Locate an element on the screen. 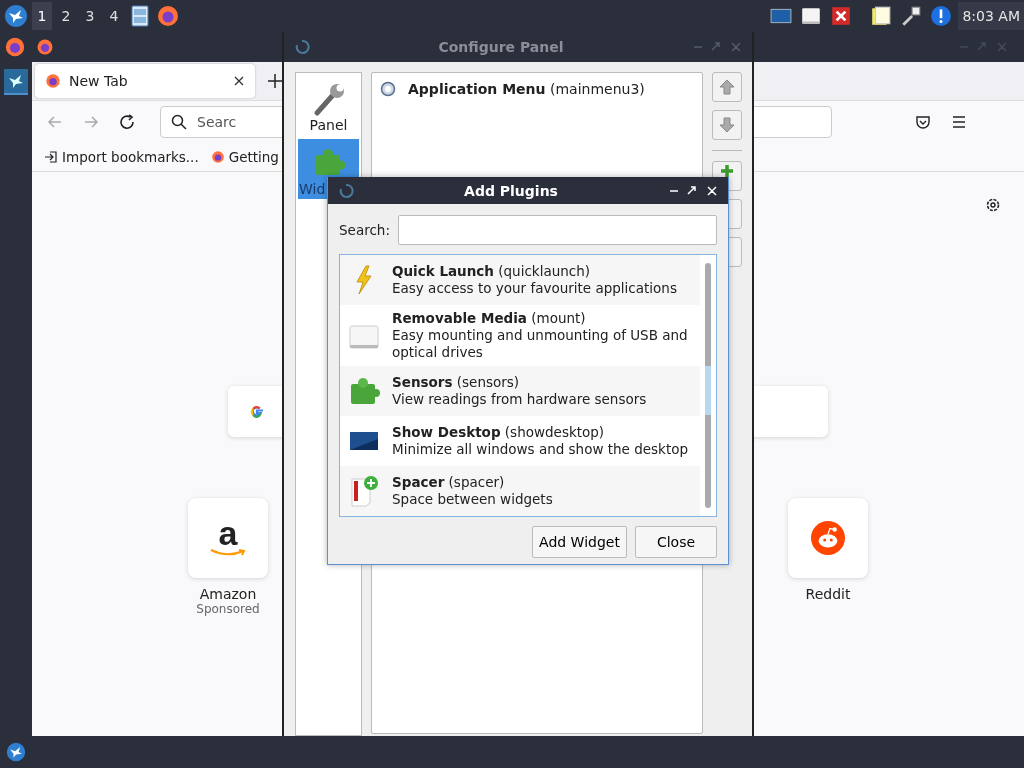  plugin-title: Sensors (sensors) is located at coordinates (456, 382).